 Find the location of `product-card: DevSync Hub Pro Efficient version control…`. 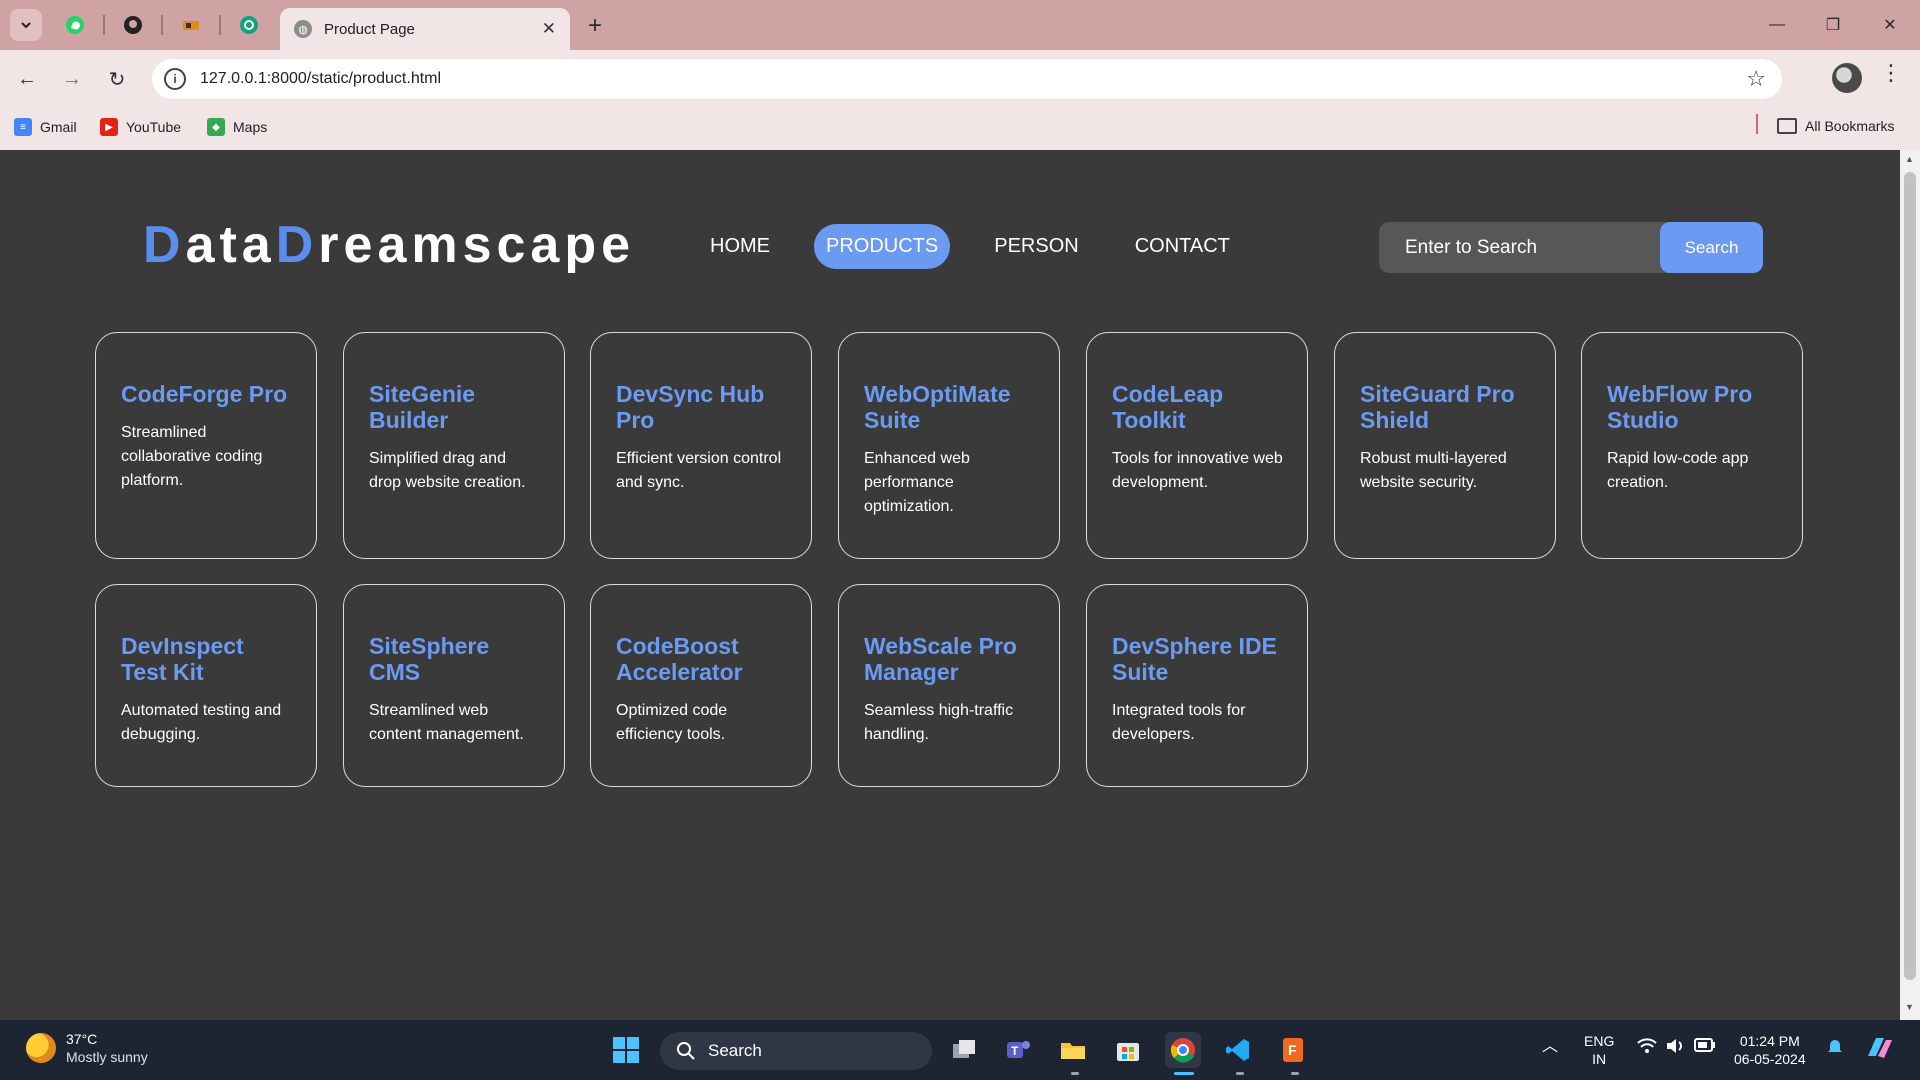

product-card: DevSync Hub Pro Efficient version control… is located at coordinates (701, 445).